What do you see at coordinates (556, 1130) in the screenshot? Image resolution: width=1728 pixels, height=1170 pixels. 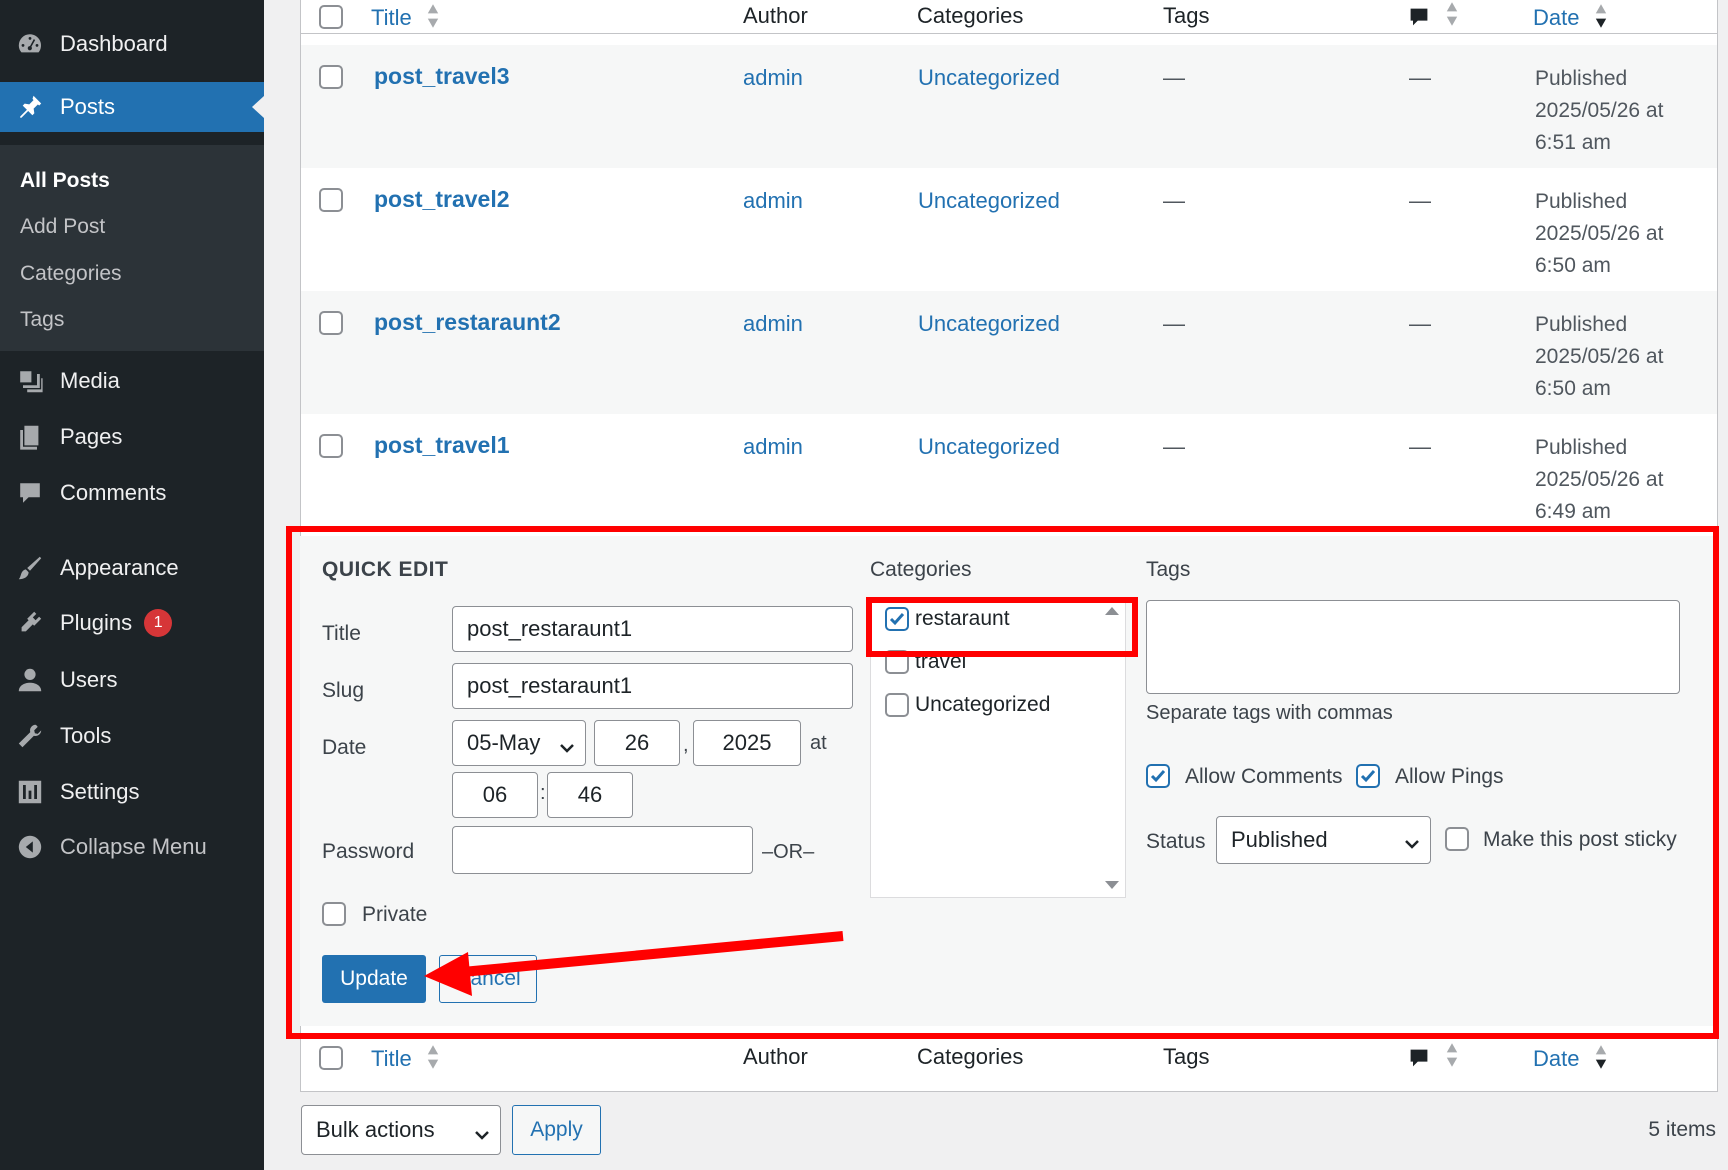 I see `apply-button: Apply` at bounding box center [556, 1130].